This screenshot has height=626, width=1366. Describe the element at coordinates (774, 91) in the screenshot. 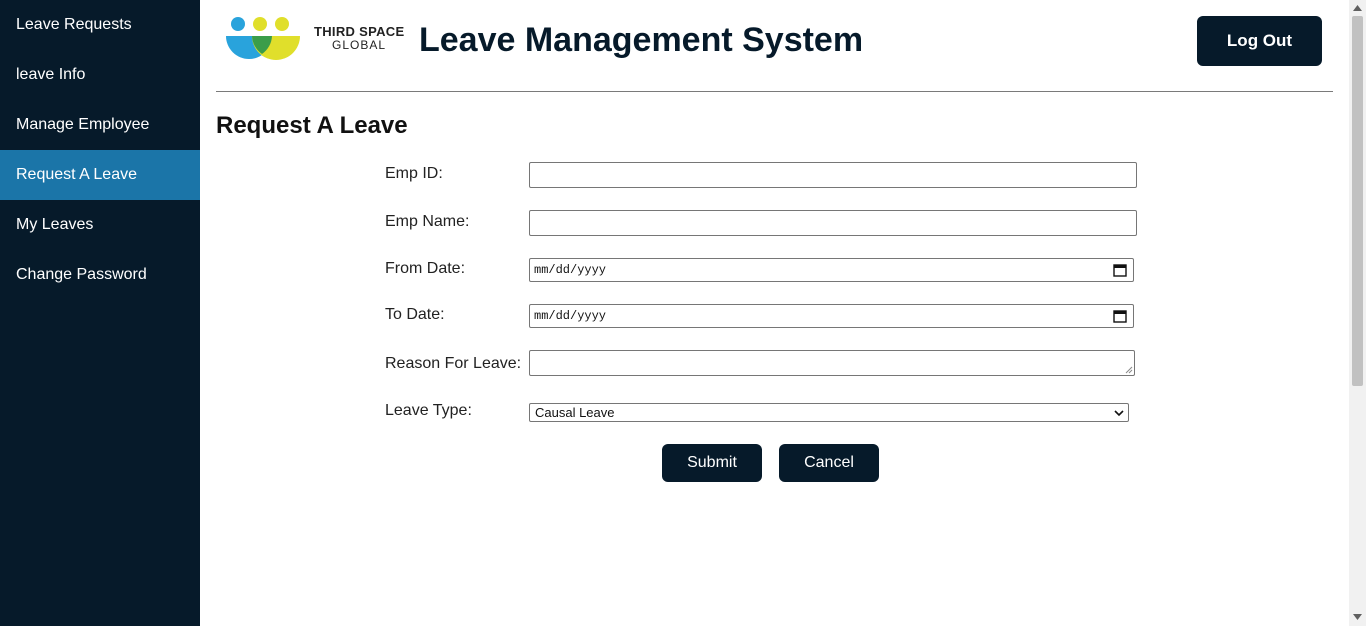

I see `header-divider` at that location.